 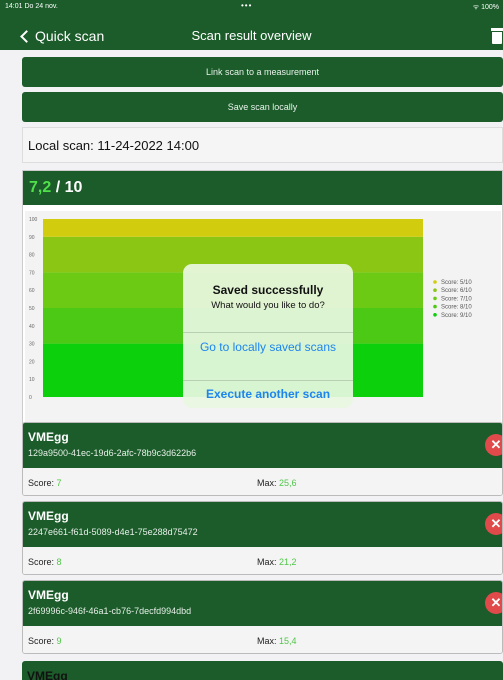 What do you see at coordinates (40, 187) in the screenshot?
I see `score-value: 7,2` at bounding box center [40, 187].